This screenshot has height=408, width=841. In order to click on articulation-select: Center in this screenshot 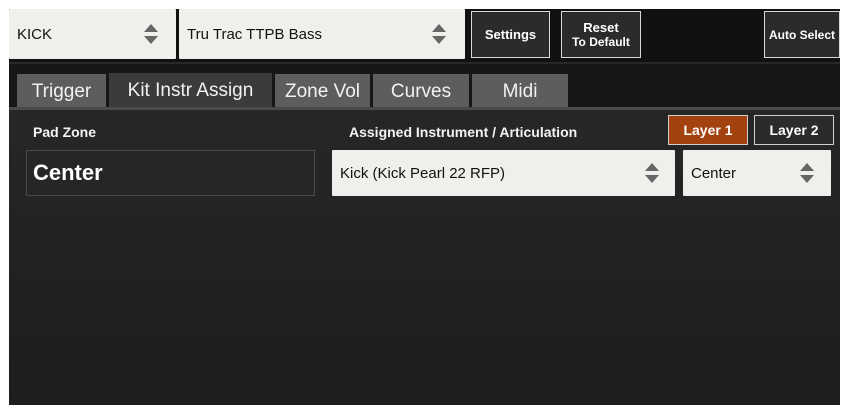, I will do `click(757, 173)`.